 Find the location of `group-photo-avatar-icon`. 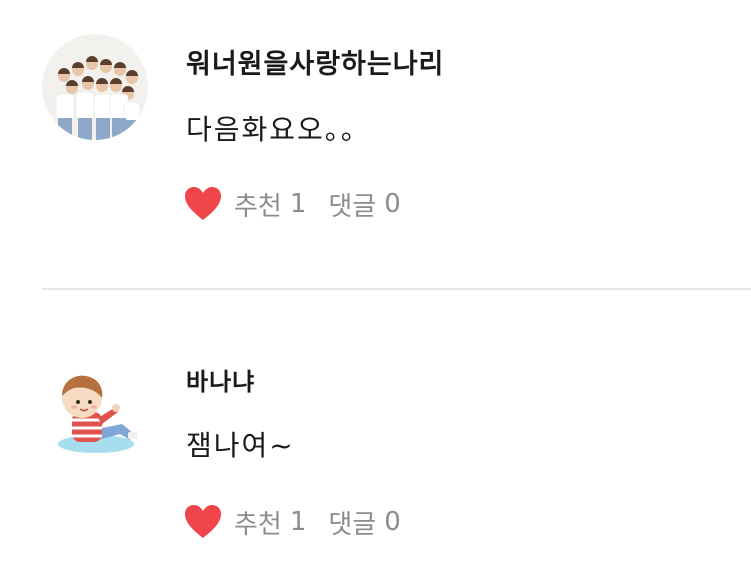

group-photo-avatar-icon is located at coordinates (95, 87).